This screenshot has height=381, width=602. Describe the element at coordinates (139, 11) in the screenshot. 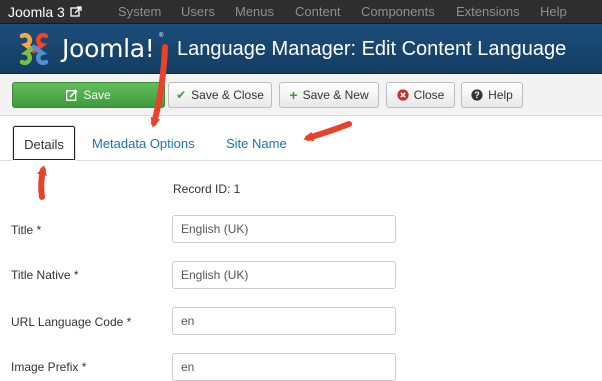

I see `menu-system: System` at that location.